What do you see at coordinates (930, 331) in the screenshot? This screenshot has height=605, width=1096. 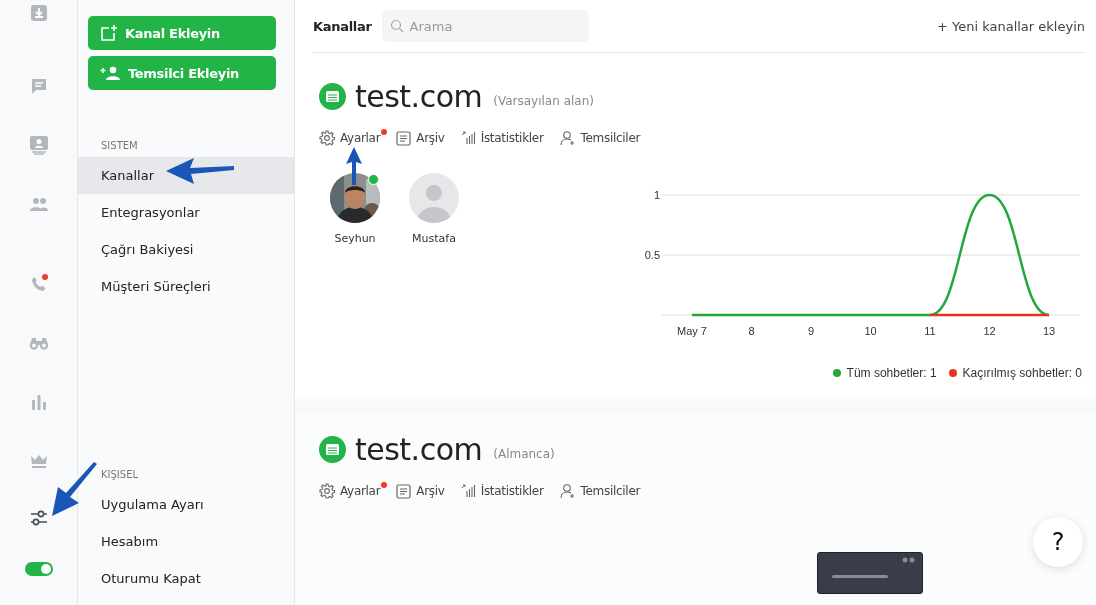 I see `x-tick-label: 11` at bounding box center [930, 331].